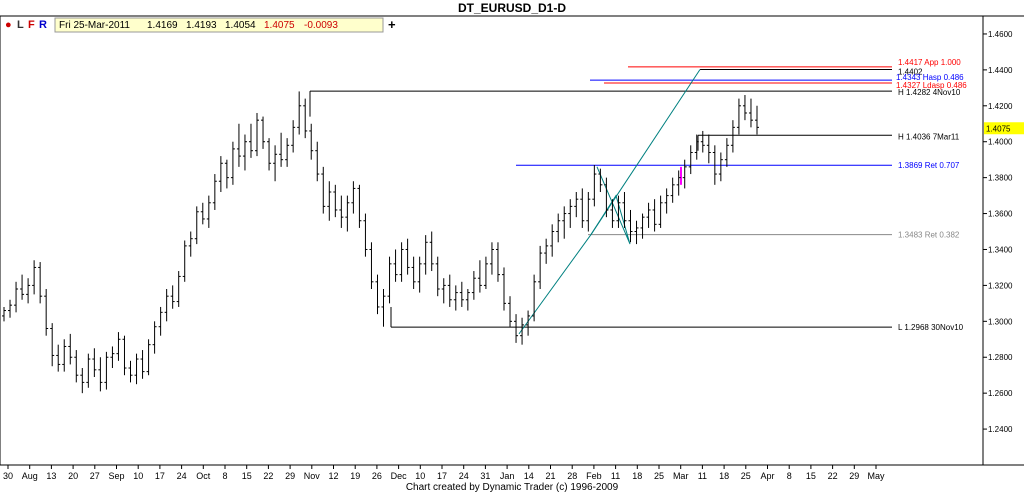  Describe the element at coordinates (929, 235) in the screenshot. I see `level-label: 1.3483 Ret 0.382` at that location.